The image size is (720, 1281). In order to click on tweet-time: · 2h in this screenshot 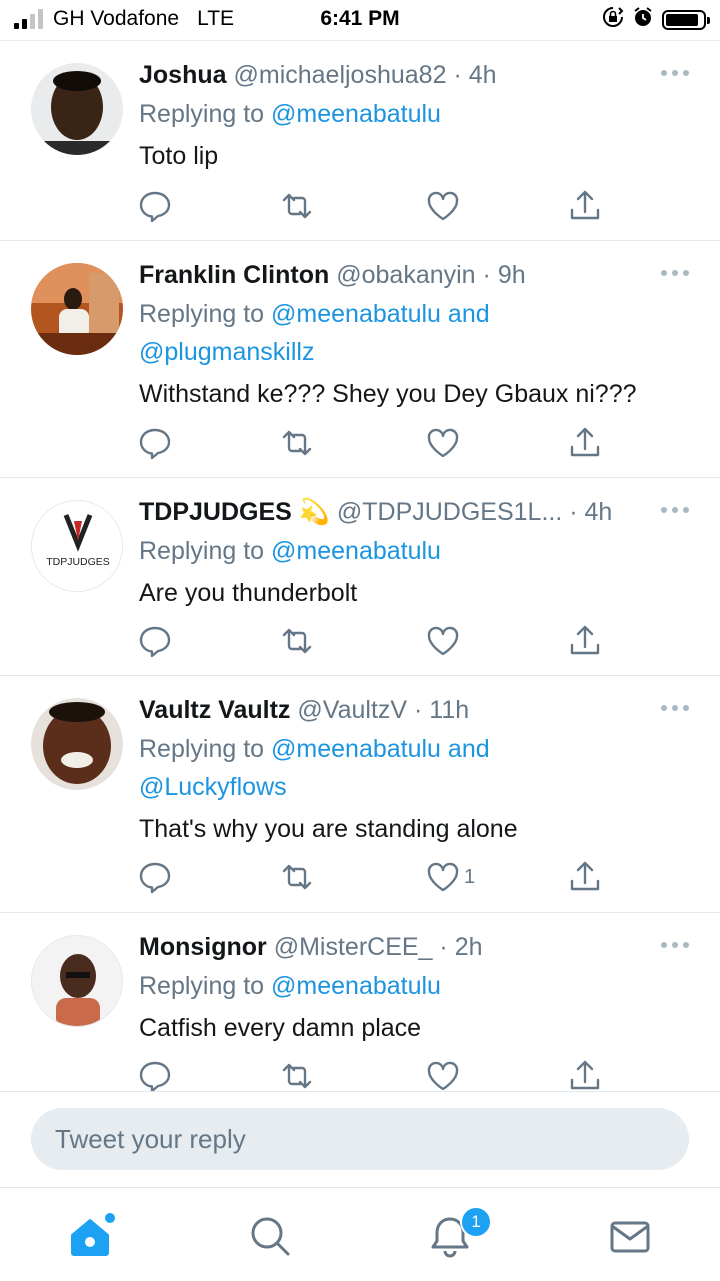, I will do `click(461, 947)`.